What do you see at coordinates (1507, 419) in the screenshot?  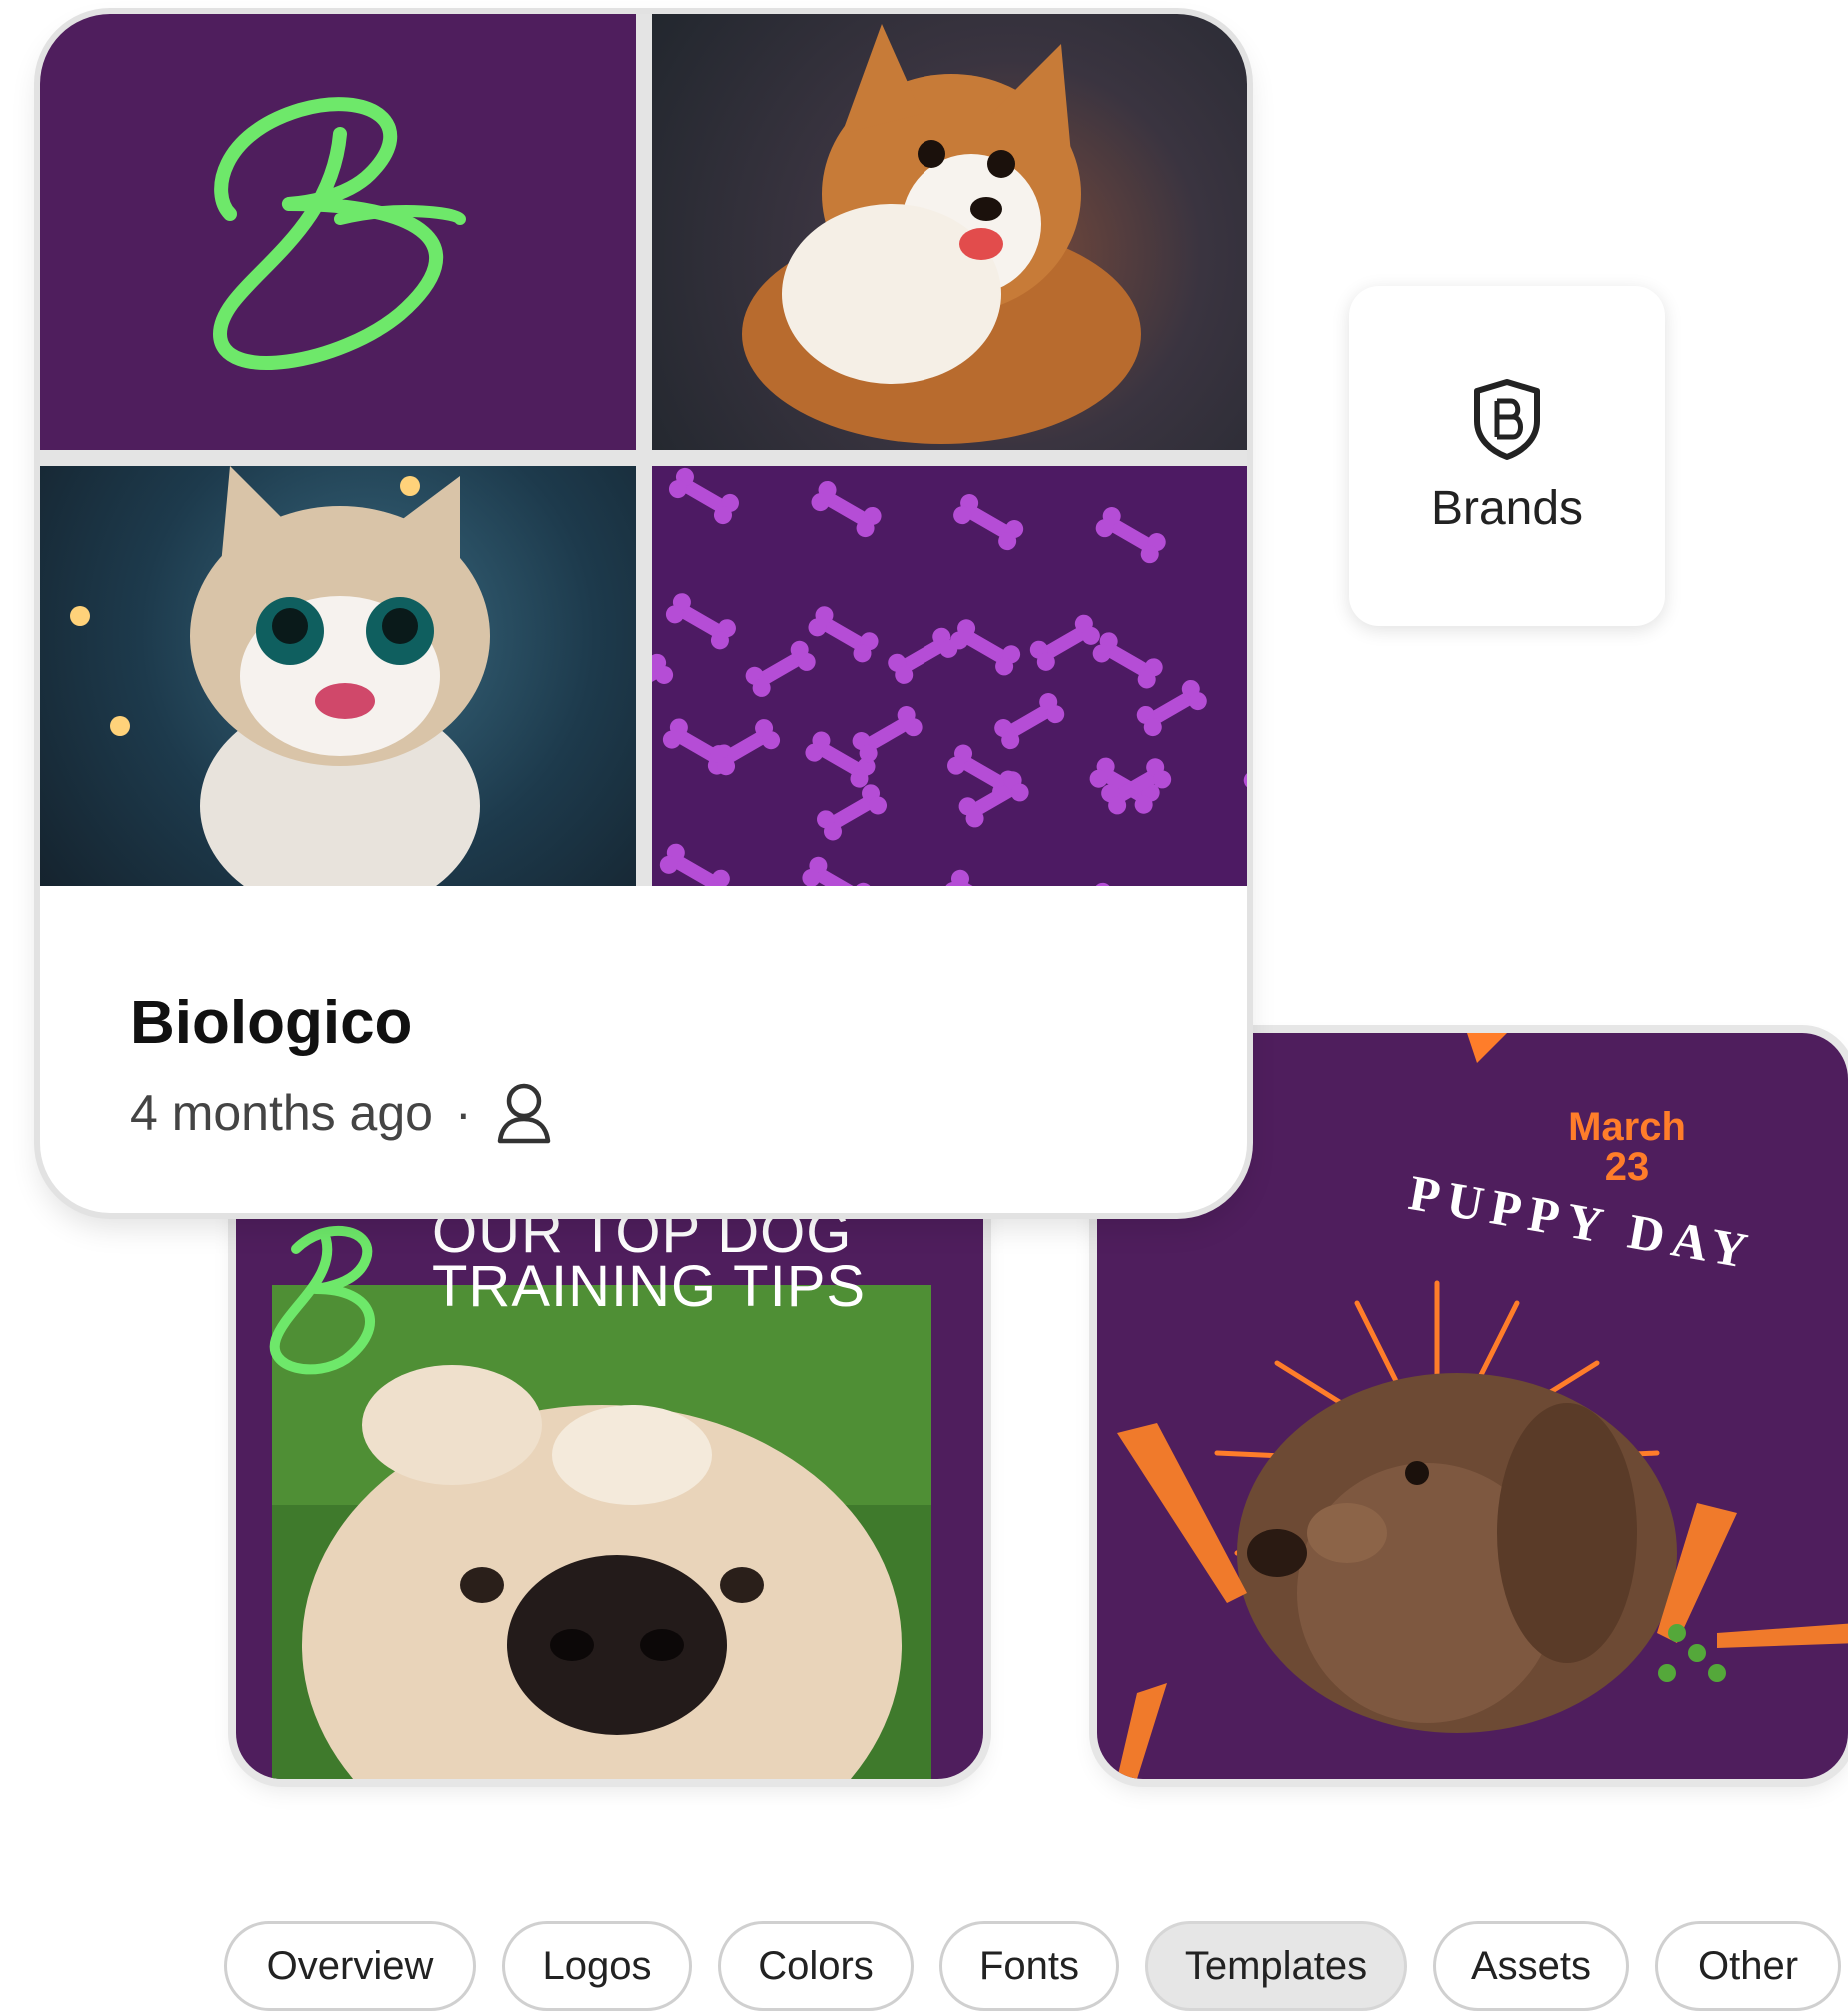 I see `brand-shield-icon` at bounding box center [1507, 419].